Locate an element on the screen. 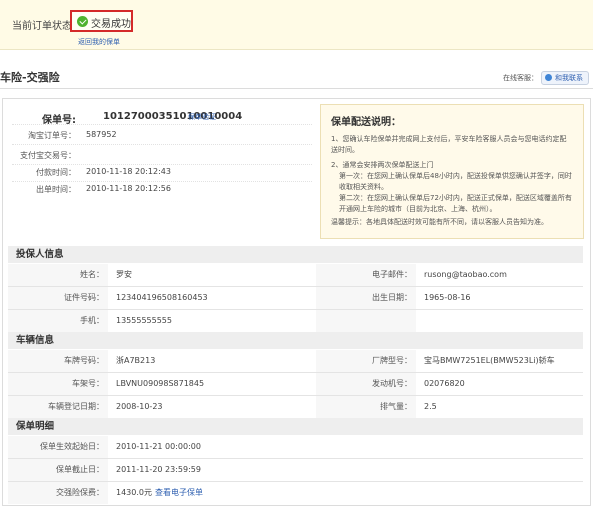 The image size is (593, 509). displacement-value: 2.5 is located at coordinates (430, 406).